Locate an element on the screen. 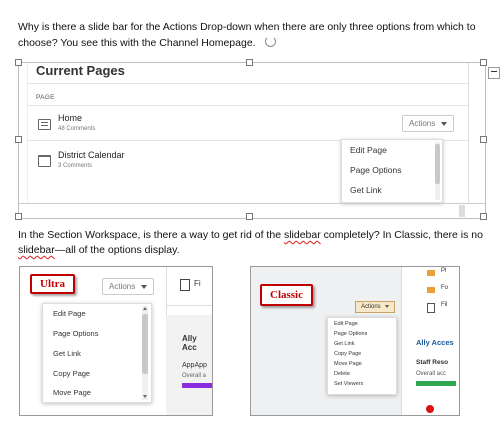  staff-resources: Staff Reso is located at coordinates (432, 362).